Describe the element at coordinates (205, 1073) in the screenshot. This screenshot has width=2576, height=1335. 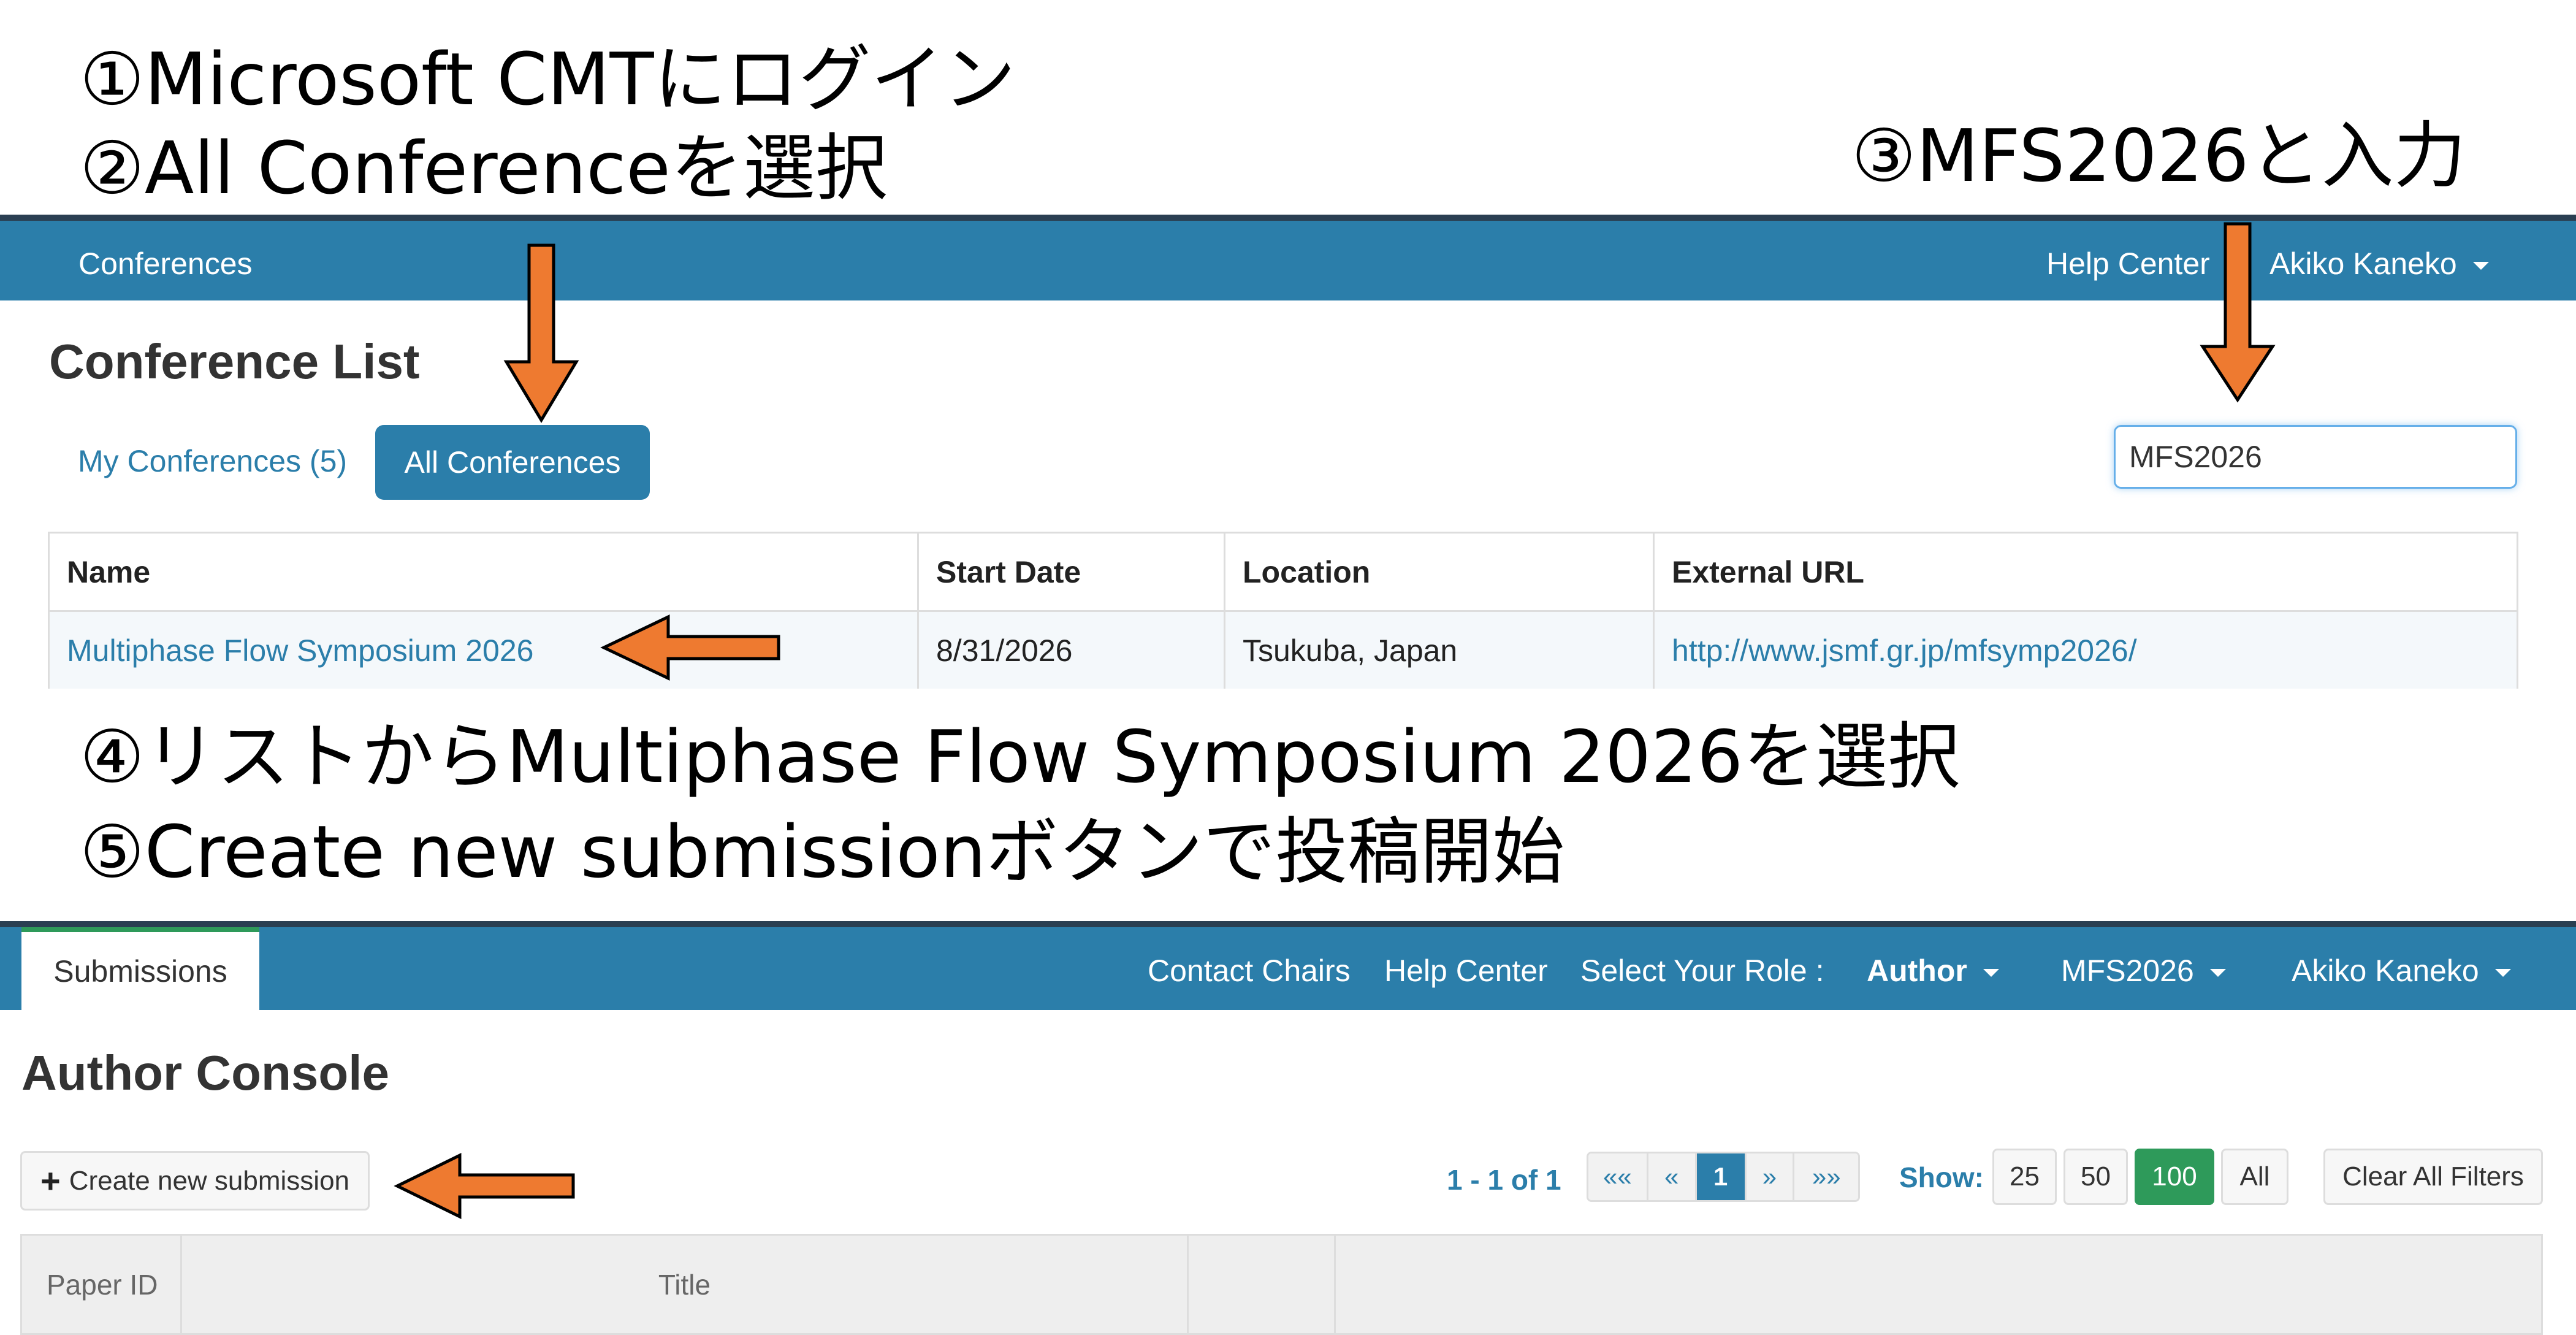
I see `page-title-author-console: Author Console` at that location.